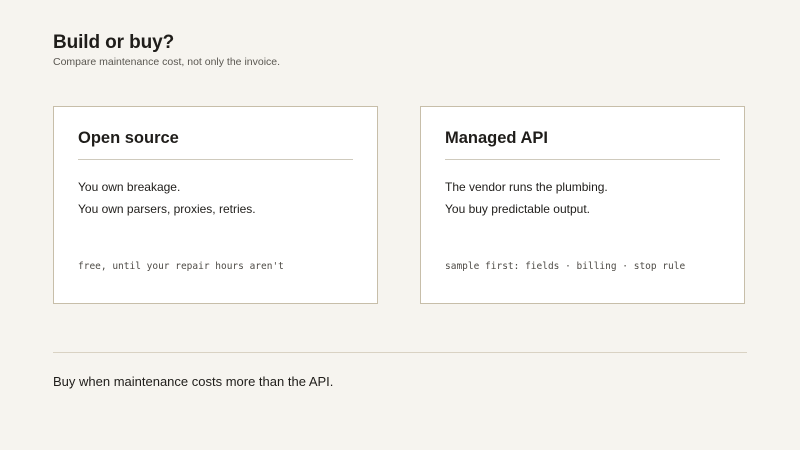 The width and height of the screenshot is (800, 450). Describe the element at coordinates (128, 138) in the screenshot. I see `card-title: Open source` at that location.